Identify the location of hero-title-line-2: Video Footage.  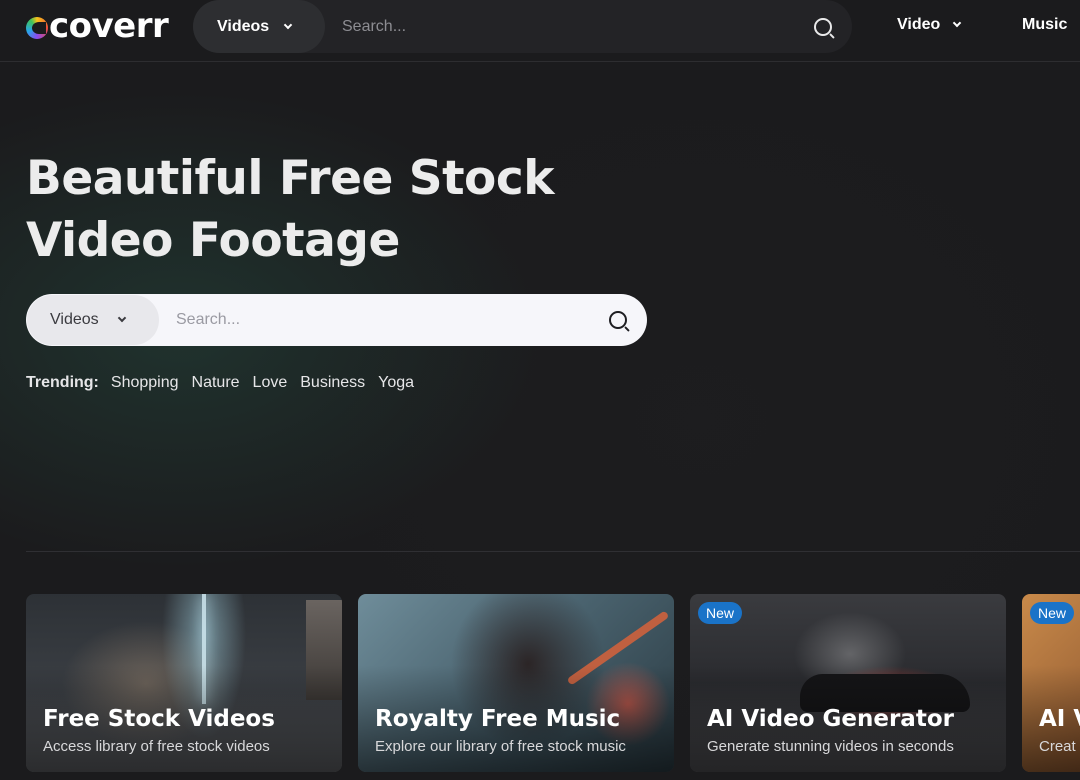
(213, 240).